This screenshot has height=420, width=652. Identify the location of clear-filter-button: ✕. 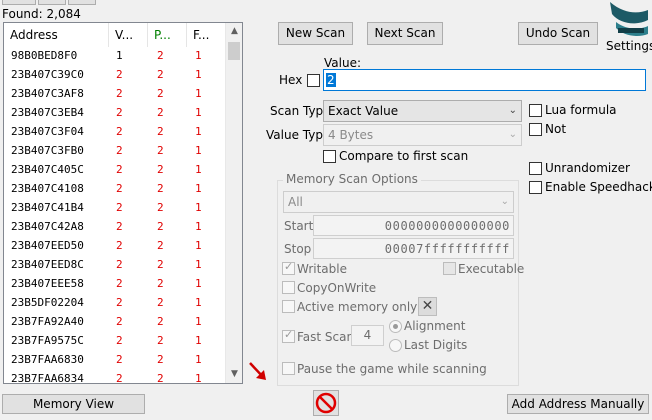
(427, 306).